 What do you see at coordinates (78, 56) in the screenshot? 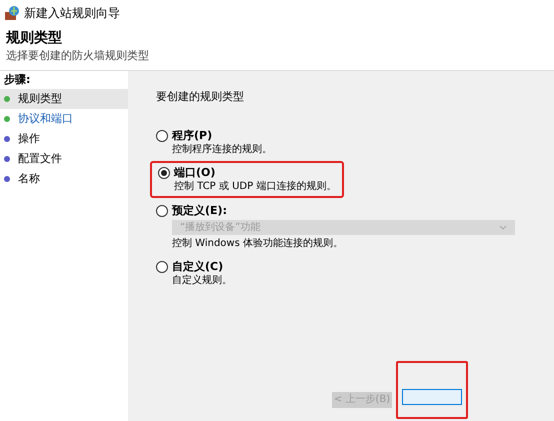
I see `page-subtitle: 选择要创建的防火墙规则类型` at bounding box center [78, 56].